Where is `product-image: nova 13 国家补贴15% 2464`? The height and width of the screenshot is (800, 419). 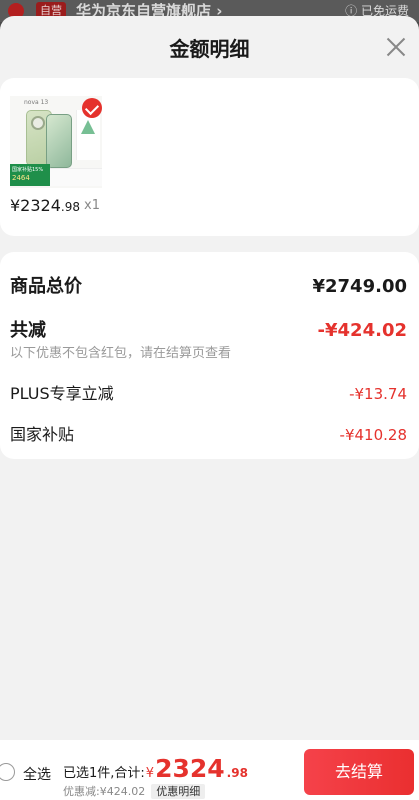
product-image: nova 13 国家补贴15% 2464 is located at coordinates (56, 142).